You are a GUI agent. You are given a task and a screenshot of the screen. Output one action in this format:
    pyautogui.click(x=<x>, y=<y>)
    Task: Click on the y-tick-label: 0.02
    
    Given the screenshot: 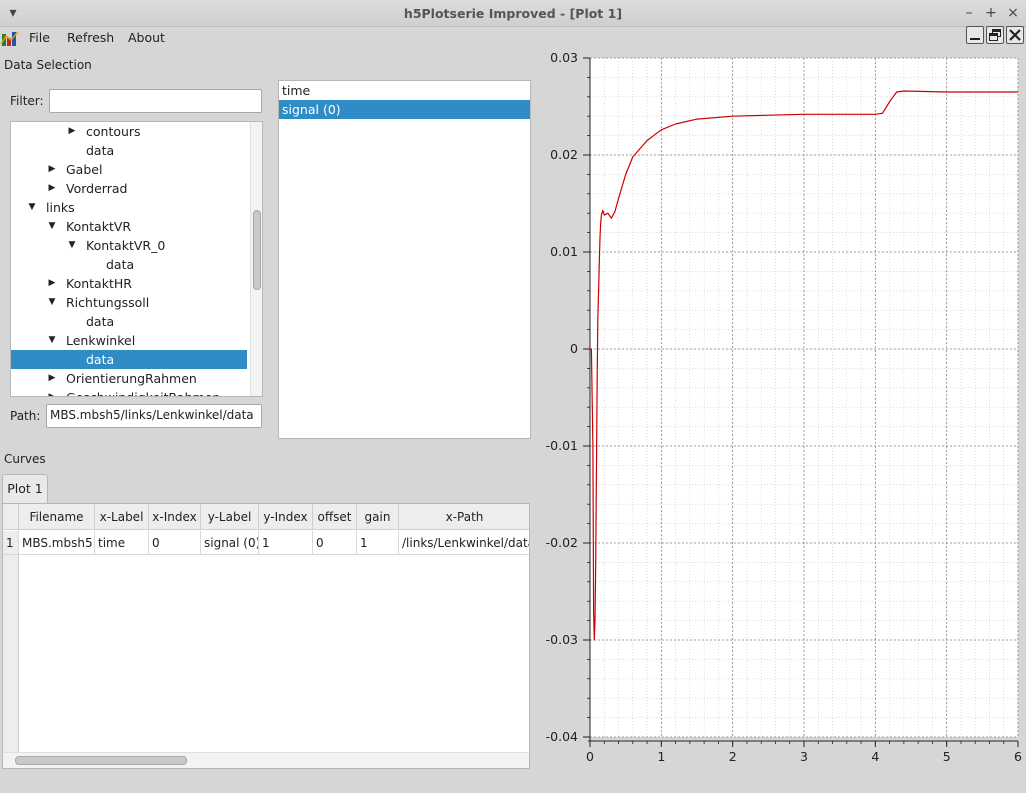 What is the action you would take?
    pyautogui.click(x=564, y=154)
    